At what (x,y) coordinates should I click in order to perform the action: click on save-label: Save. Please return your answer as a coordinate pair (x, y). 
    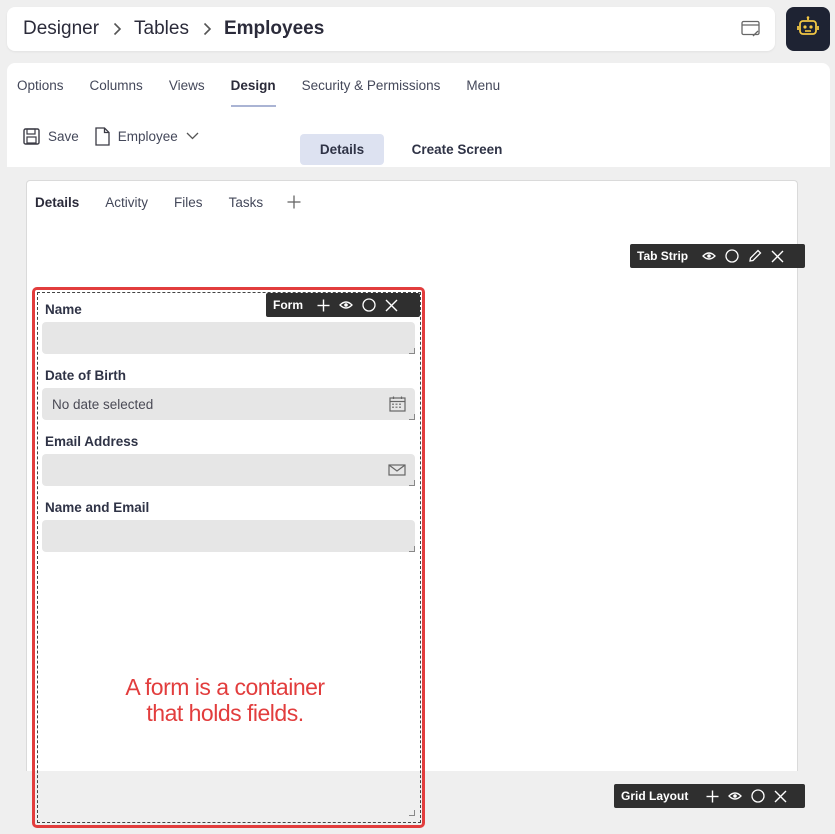
    Looking at the image, I should click on (63, 136).